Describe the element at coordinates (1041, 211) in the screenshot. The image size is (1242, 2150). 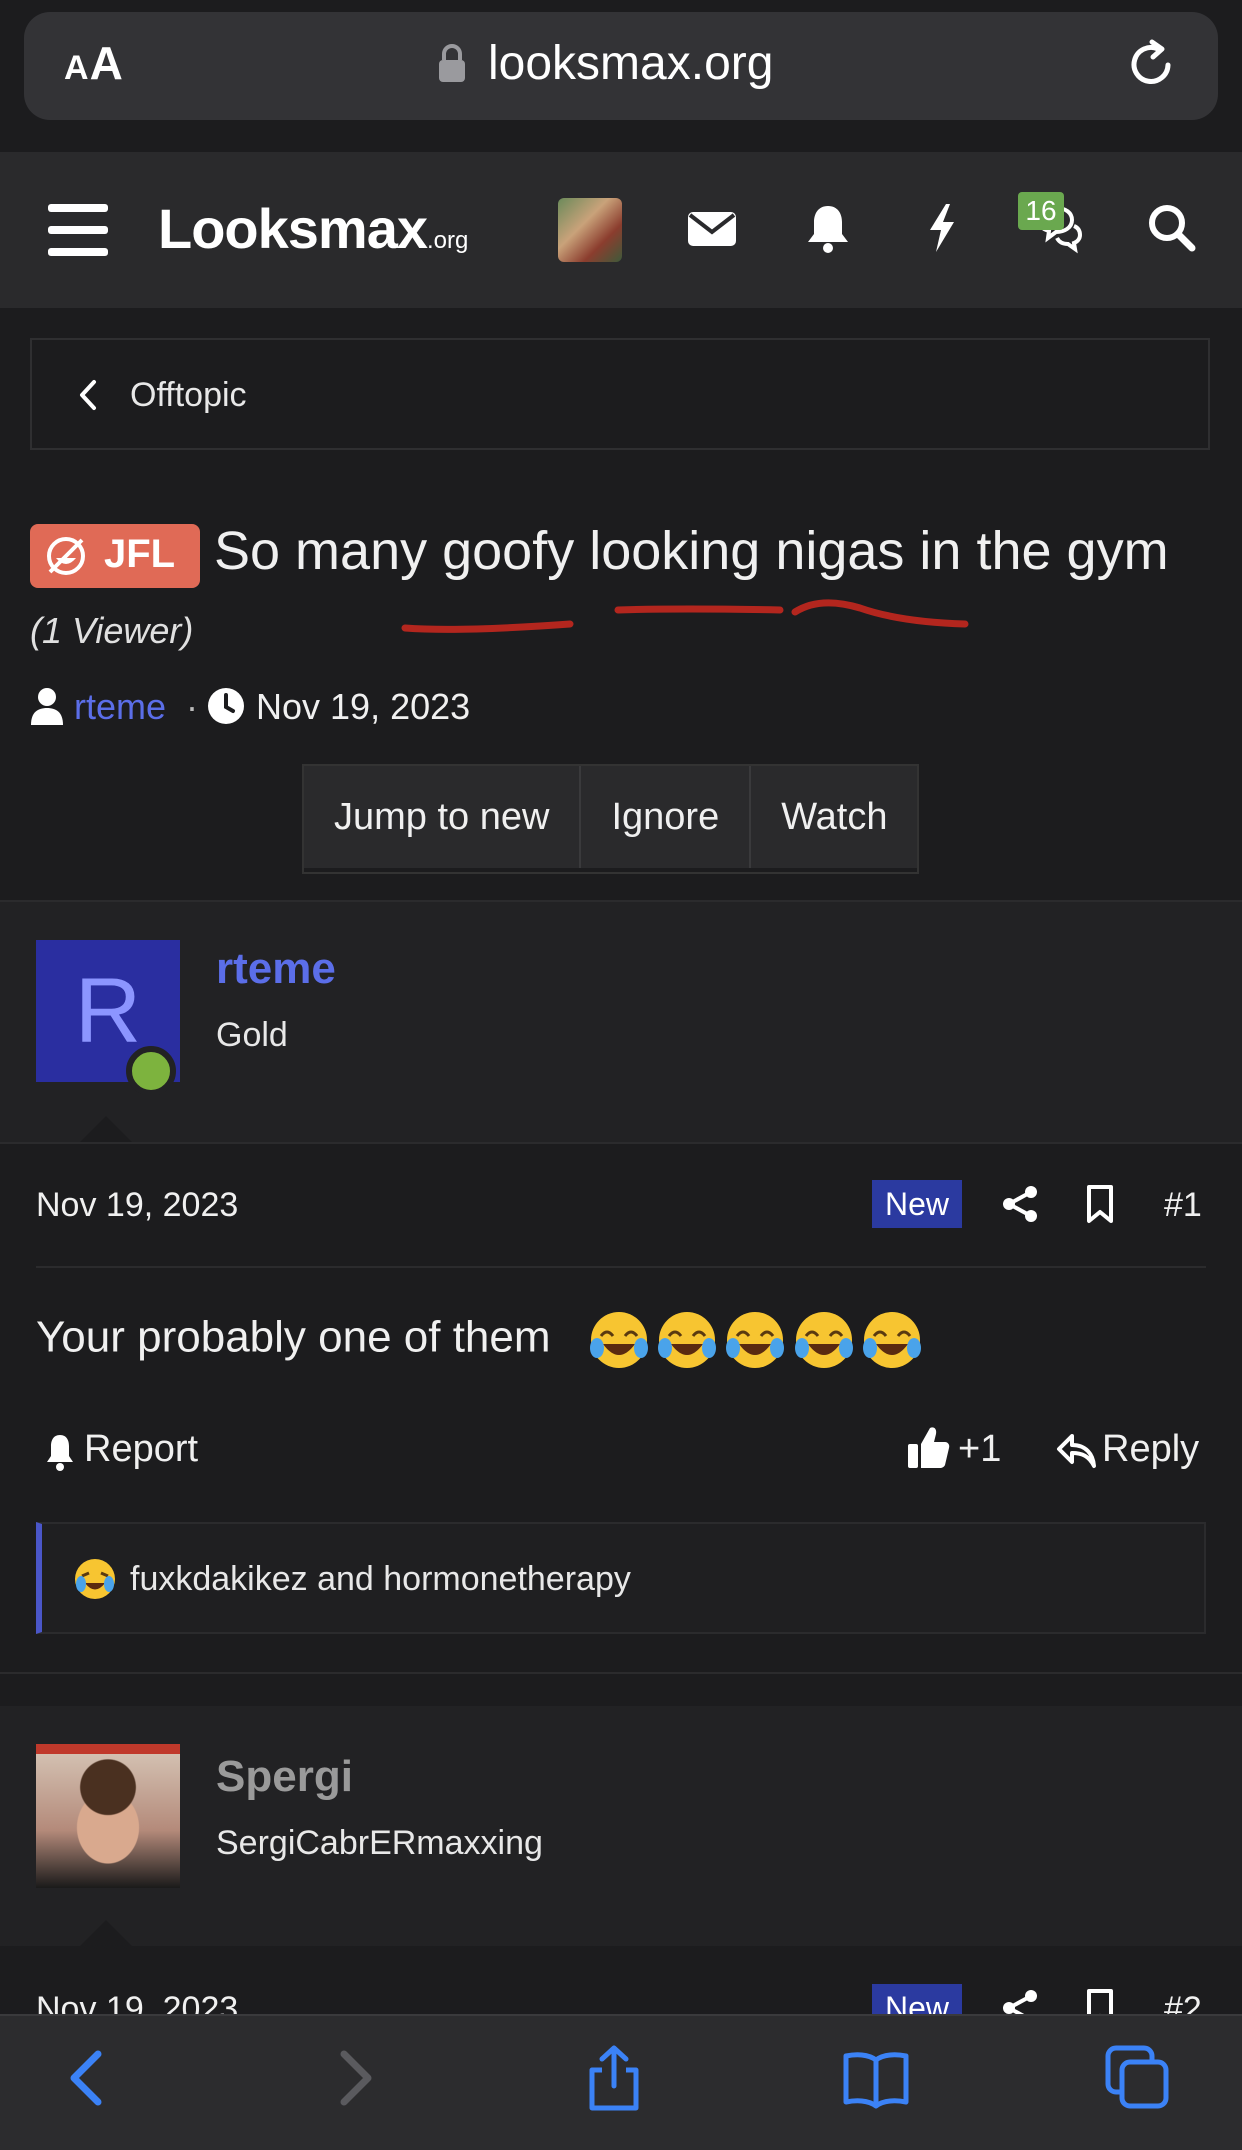
I see `notification-badge: 16` at that location.